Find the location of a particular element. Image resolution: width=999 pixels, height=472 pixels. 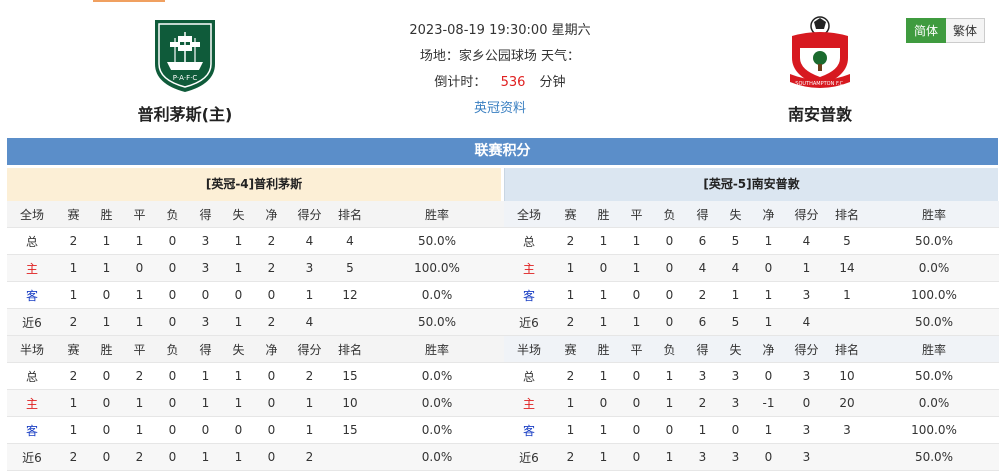

traditional-chinese-button: 繁体 is located at coordinates (965, 30).